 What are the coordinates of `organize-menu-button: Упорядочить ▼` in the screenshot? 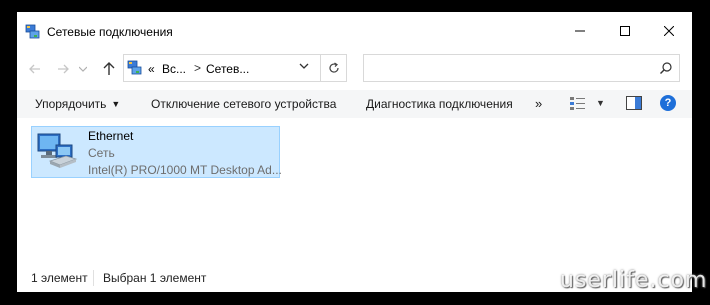 It's located at (77, 104).